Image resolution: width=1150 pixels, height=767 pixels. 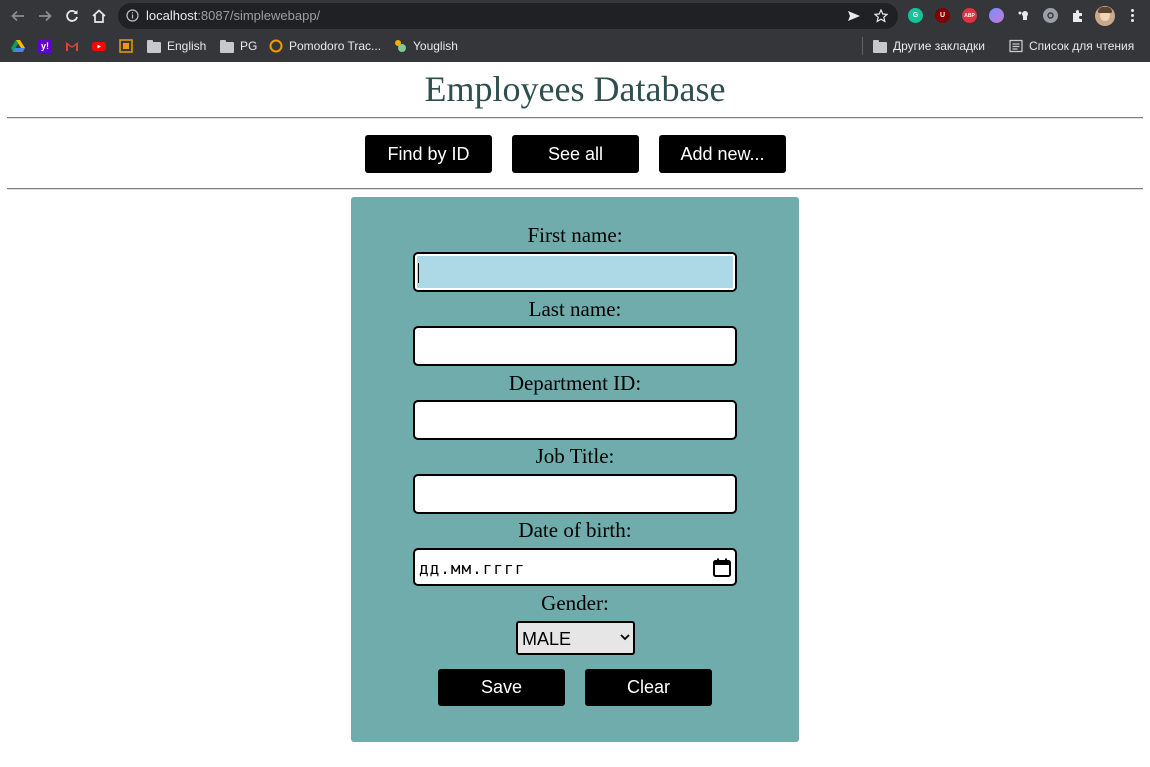 I want to click on url-text: localhost:8087/simplewebapp/, so click(x=233, y=15).